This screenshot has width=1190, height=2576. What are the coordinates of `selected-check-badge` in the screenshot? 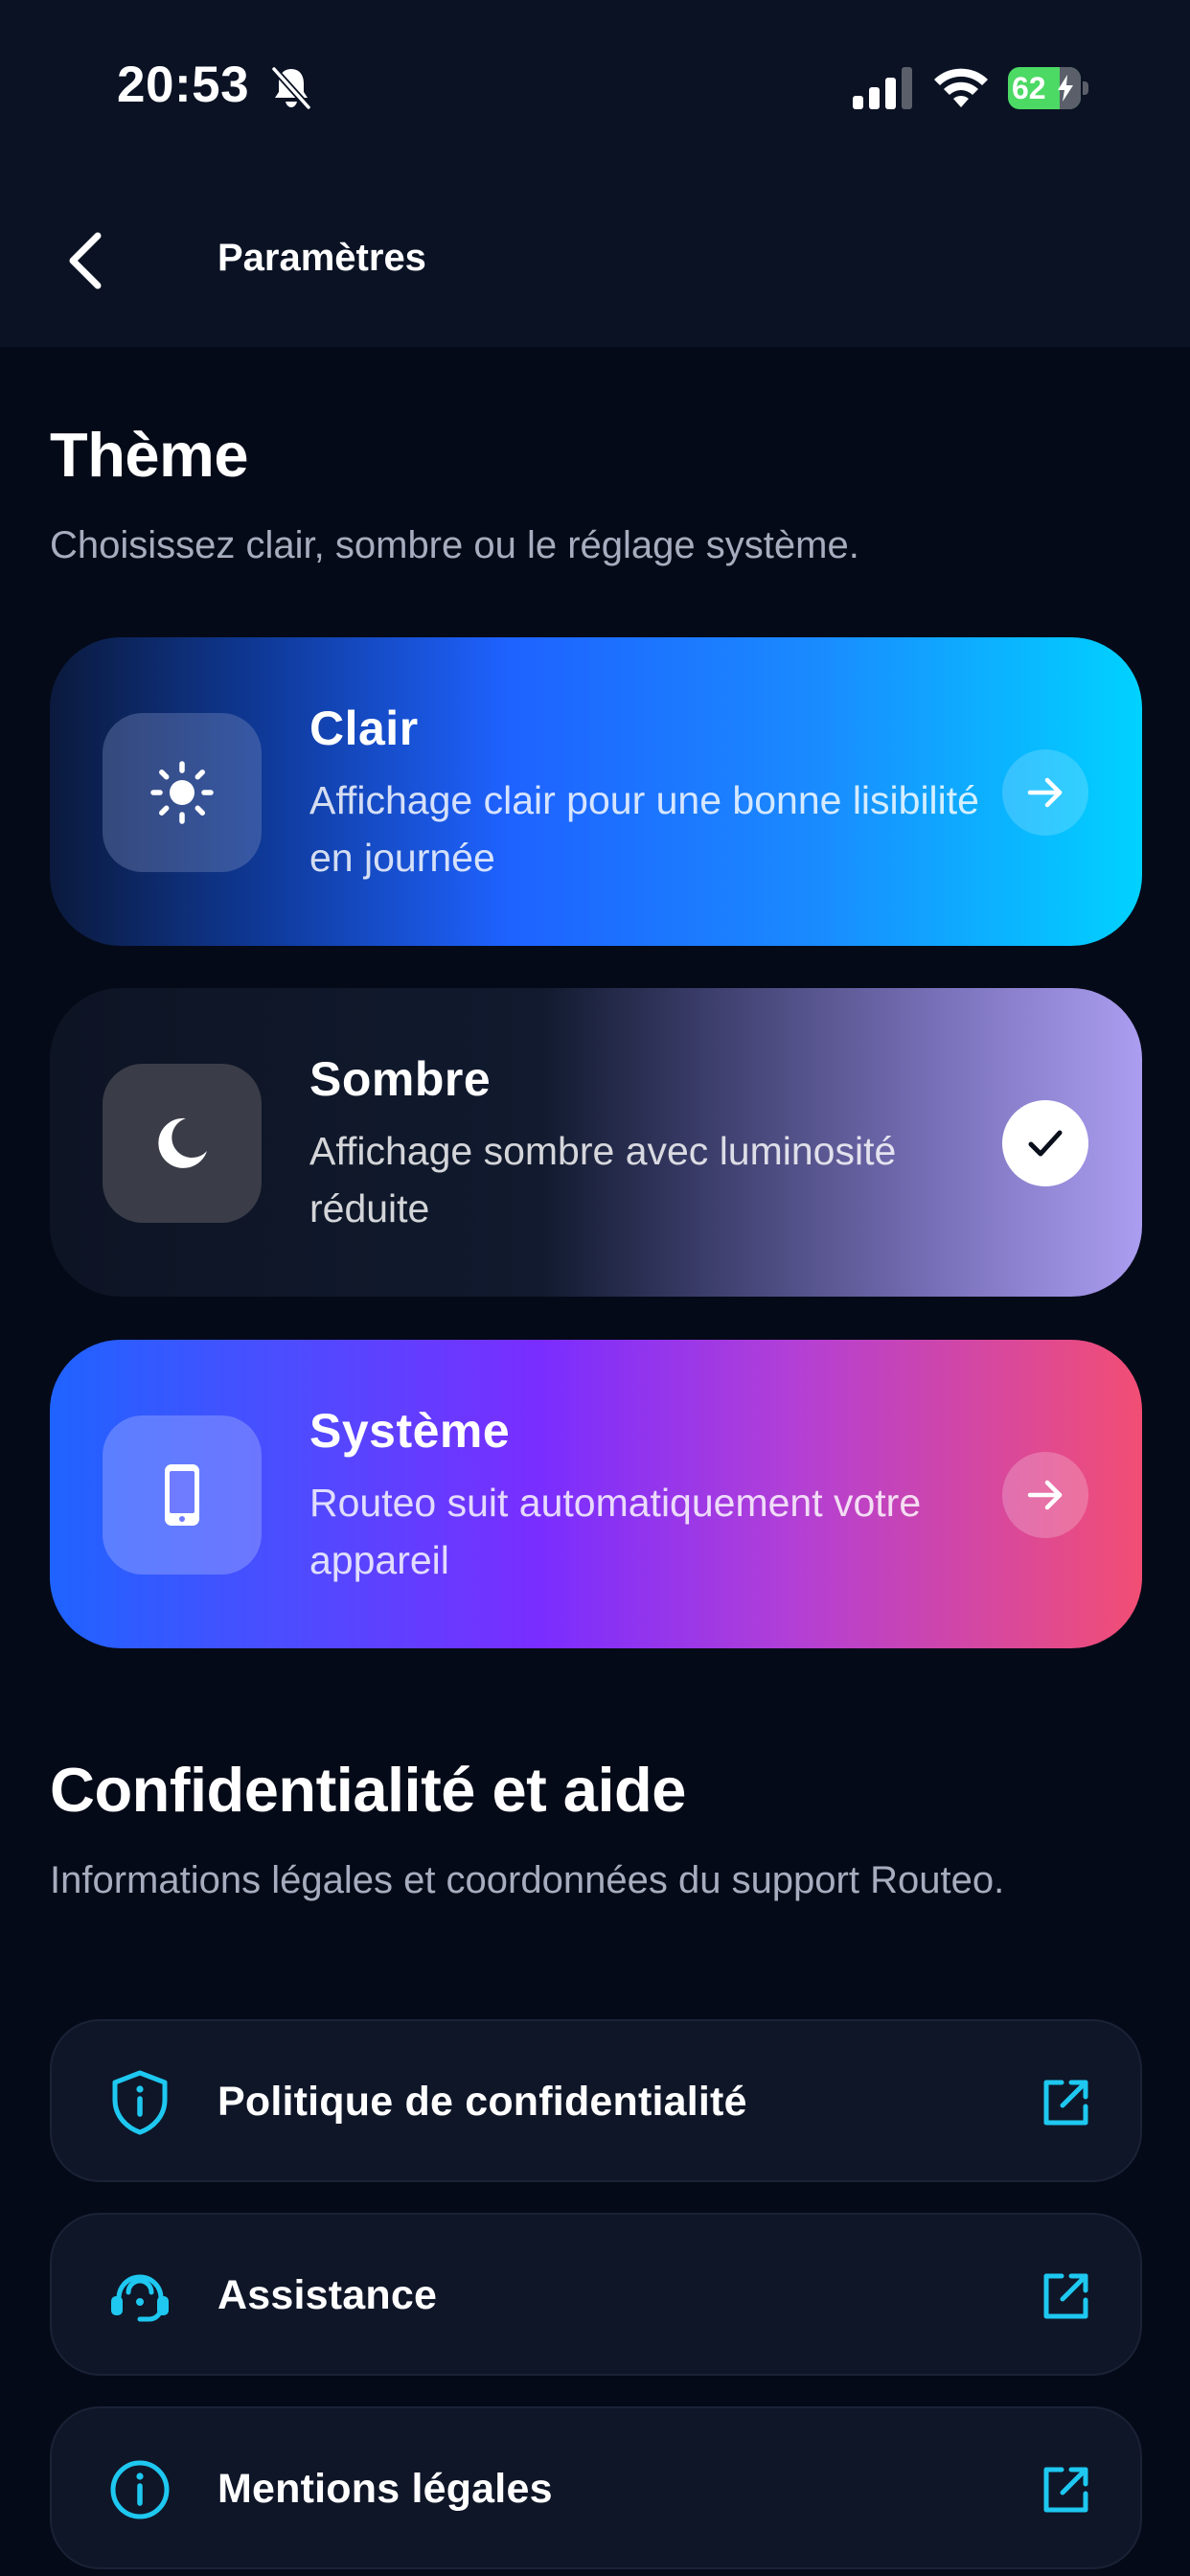 It's located at (1045, 1143).